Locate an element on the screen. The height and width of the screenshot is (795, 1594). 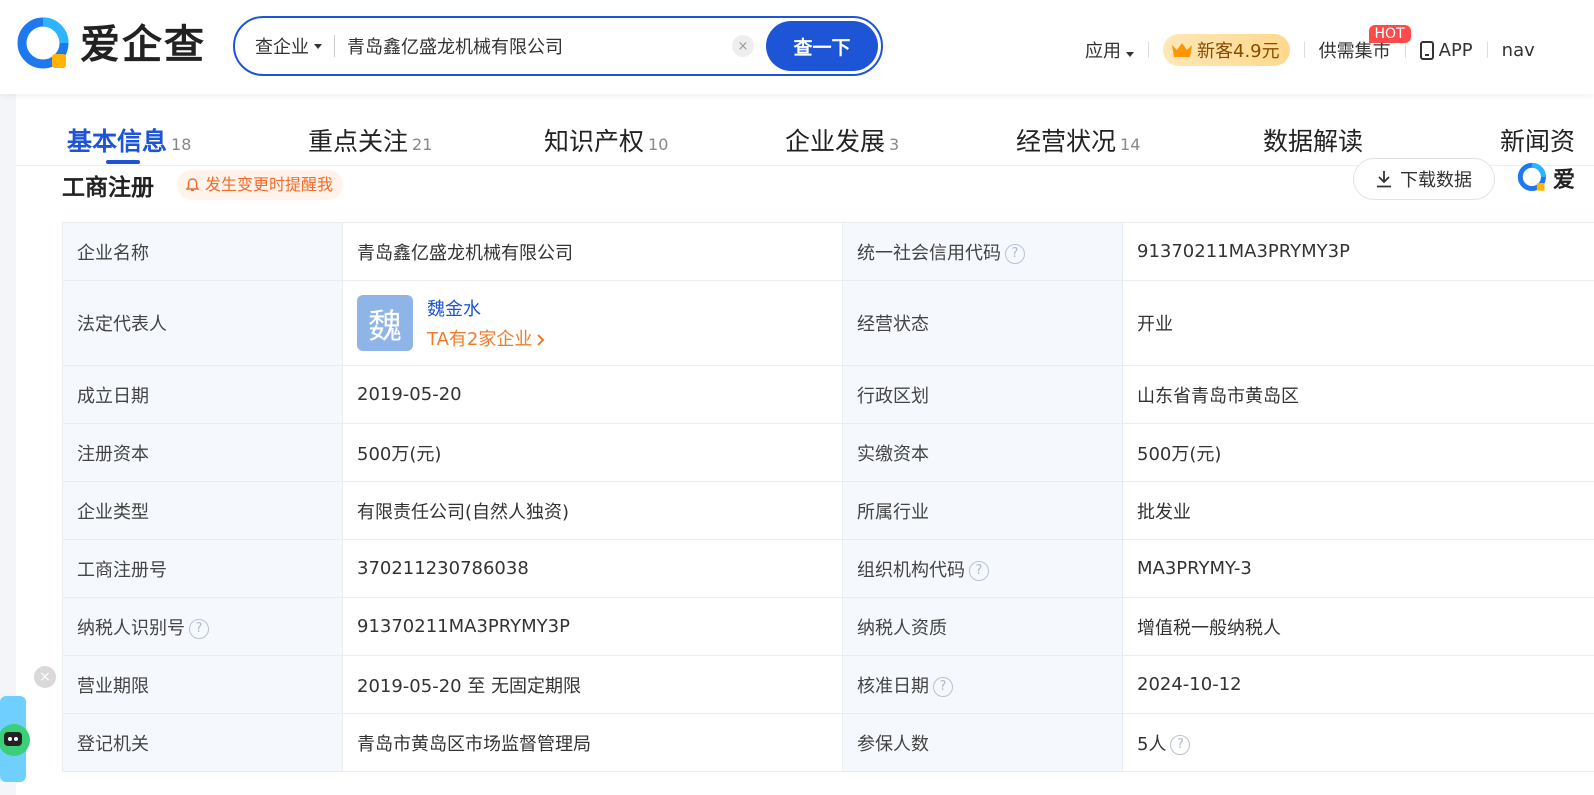
search-button: 查一下 is located at coordinates (822, 46).